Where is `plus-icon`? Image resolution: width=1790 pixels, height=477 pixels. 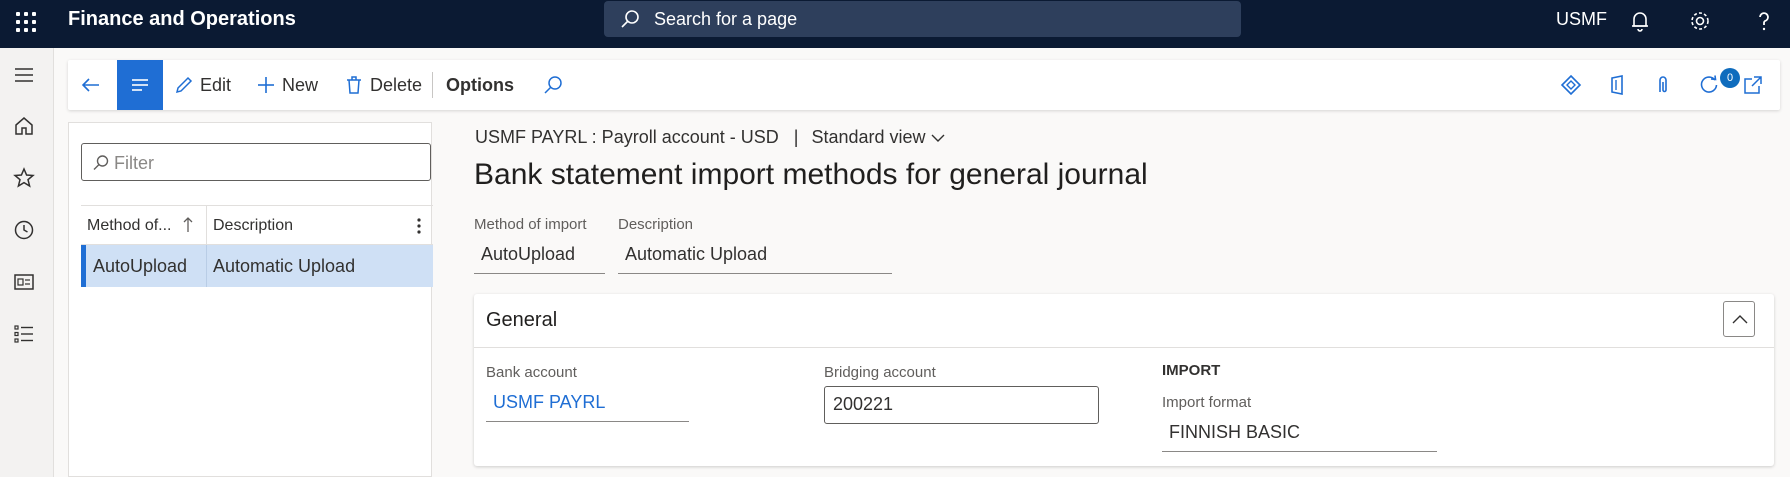 plus-icon is located at coordinates (266, 85).